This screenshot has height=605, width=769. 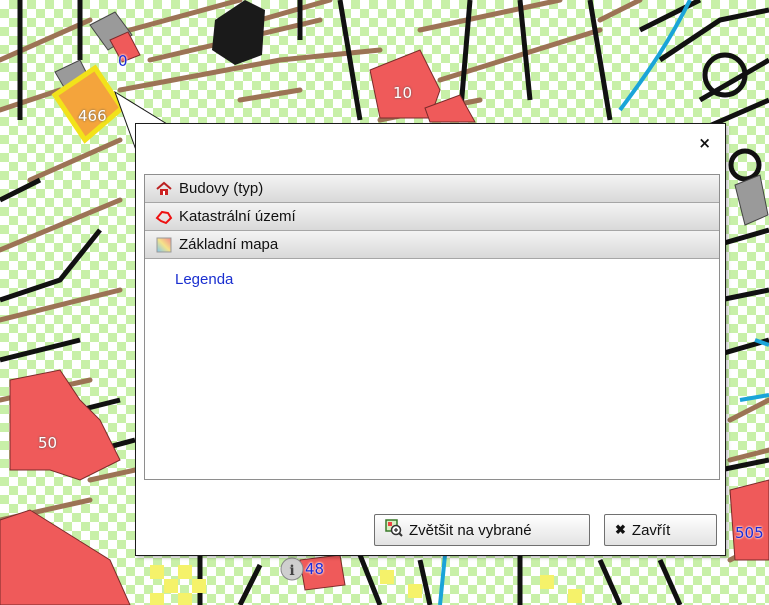 What do you see at coordinates (651, 530) in the screenshot?
I see `button-label: Zavřít` at bounding box center [651, 530].